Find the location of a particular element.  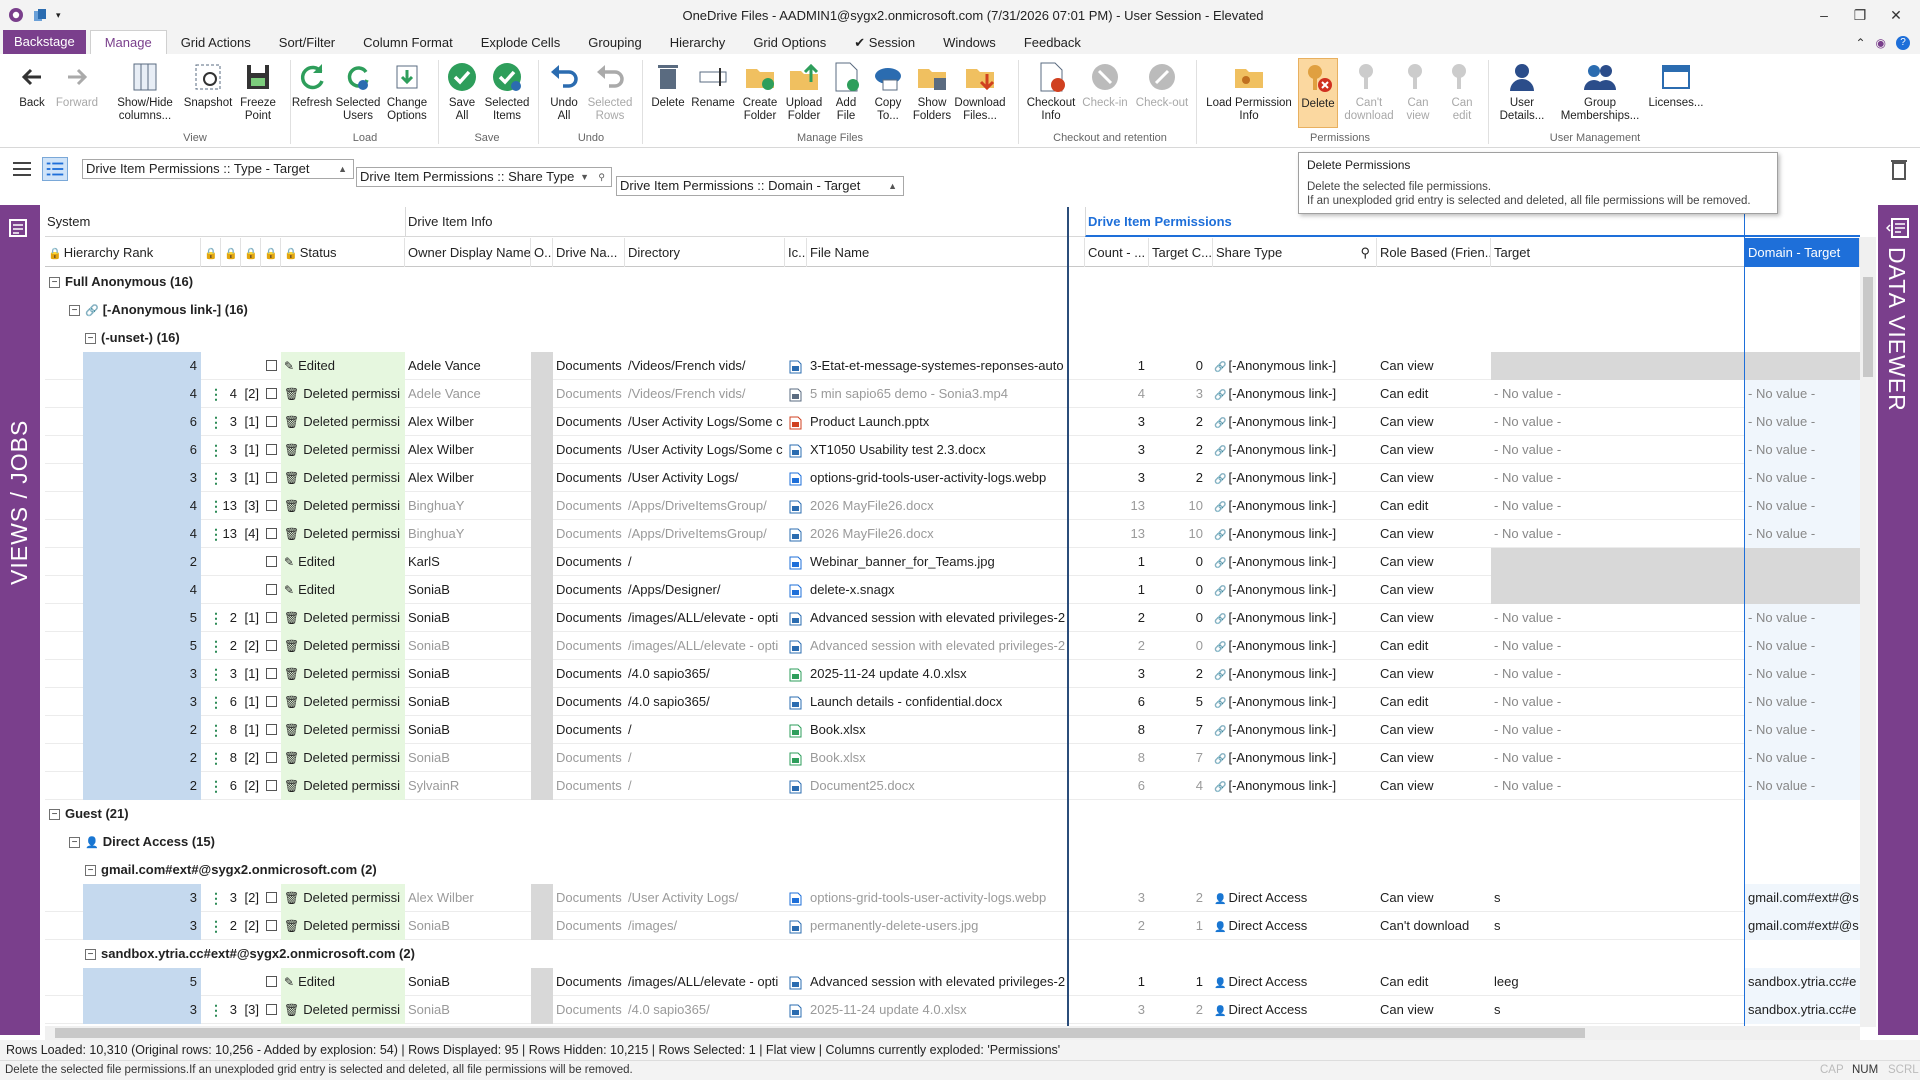

cell-file-name: Document25.docx is located at coordinates (936, 786).